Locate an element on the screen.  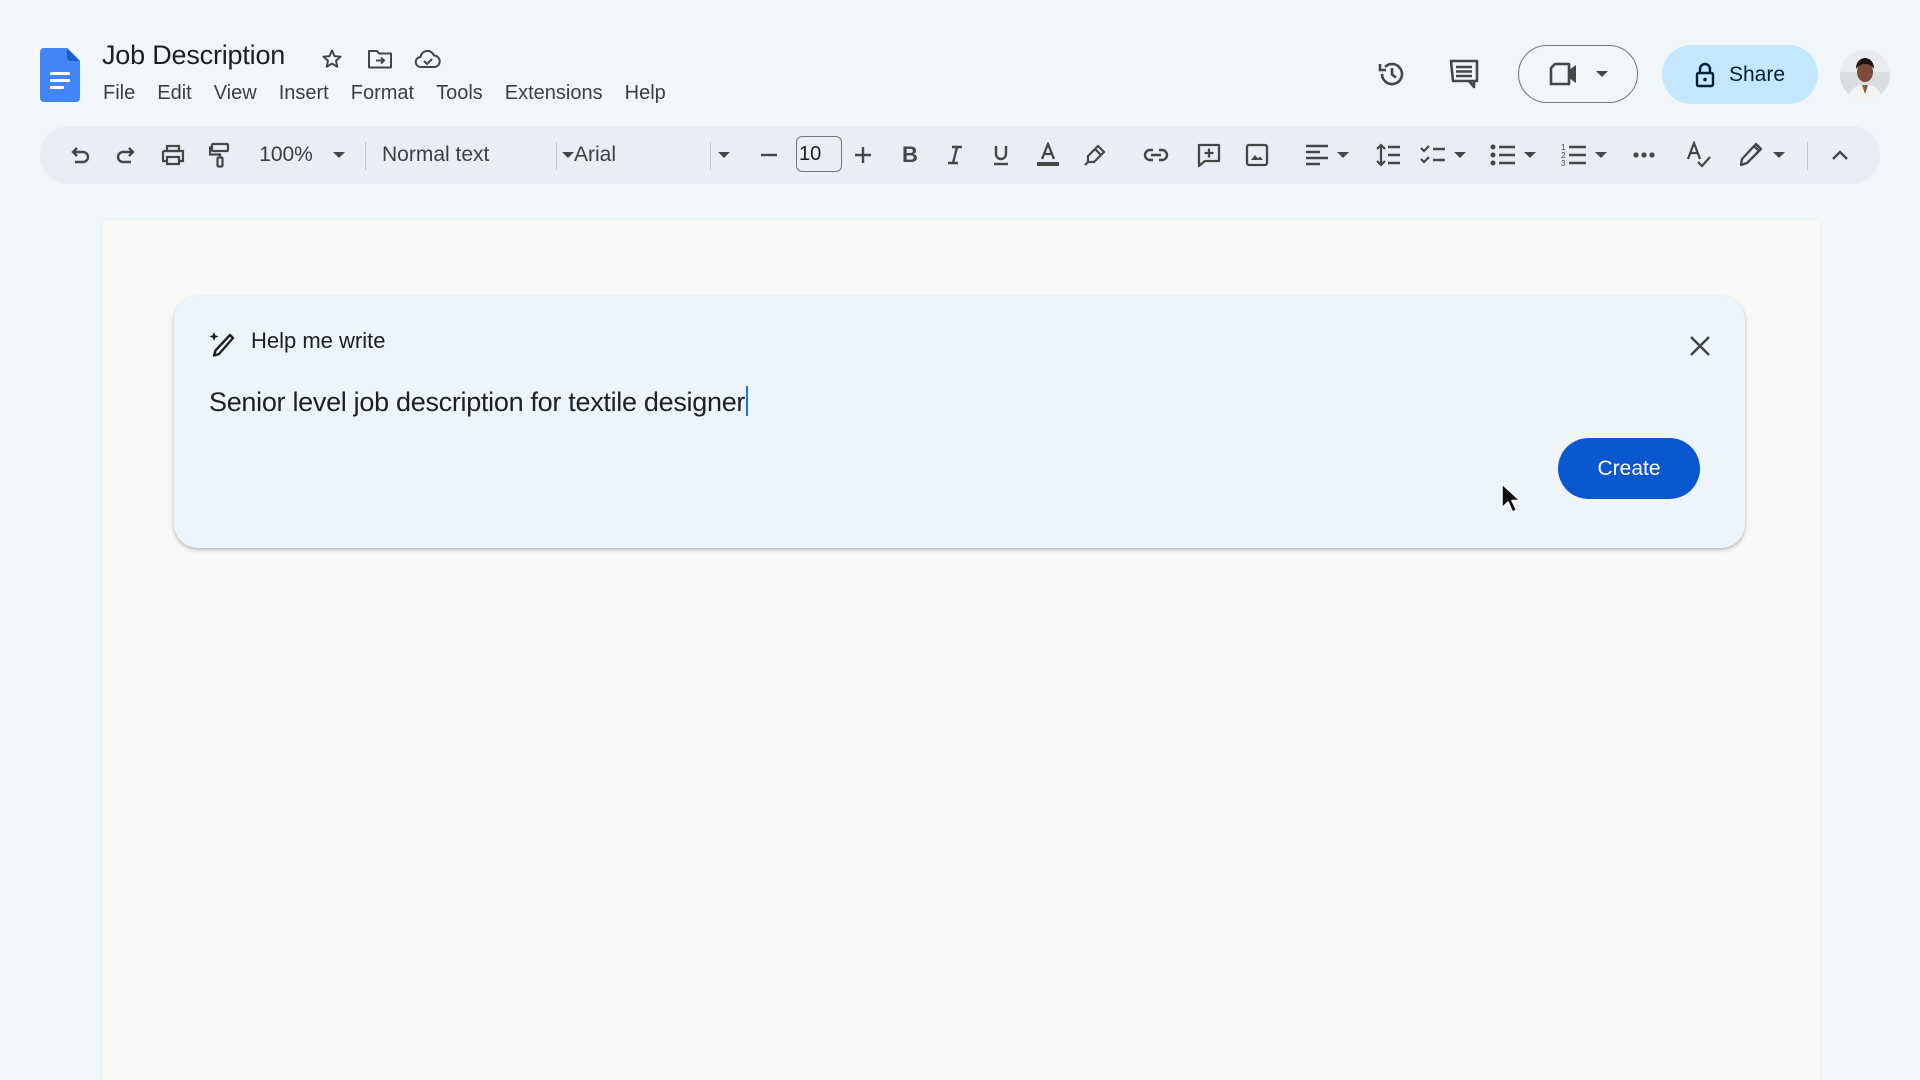
insert-link-button is located at coordinates (1156, 155).